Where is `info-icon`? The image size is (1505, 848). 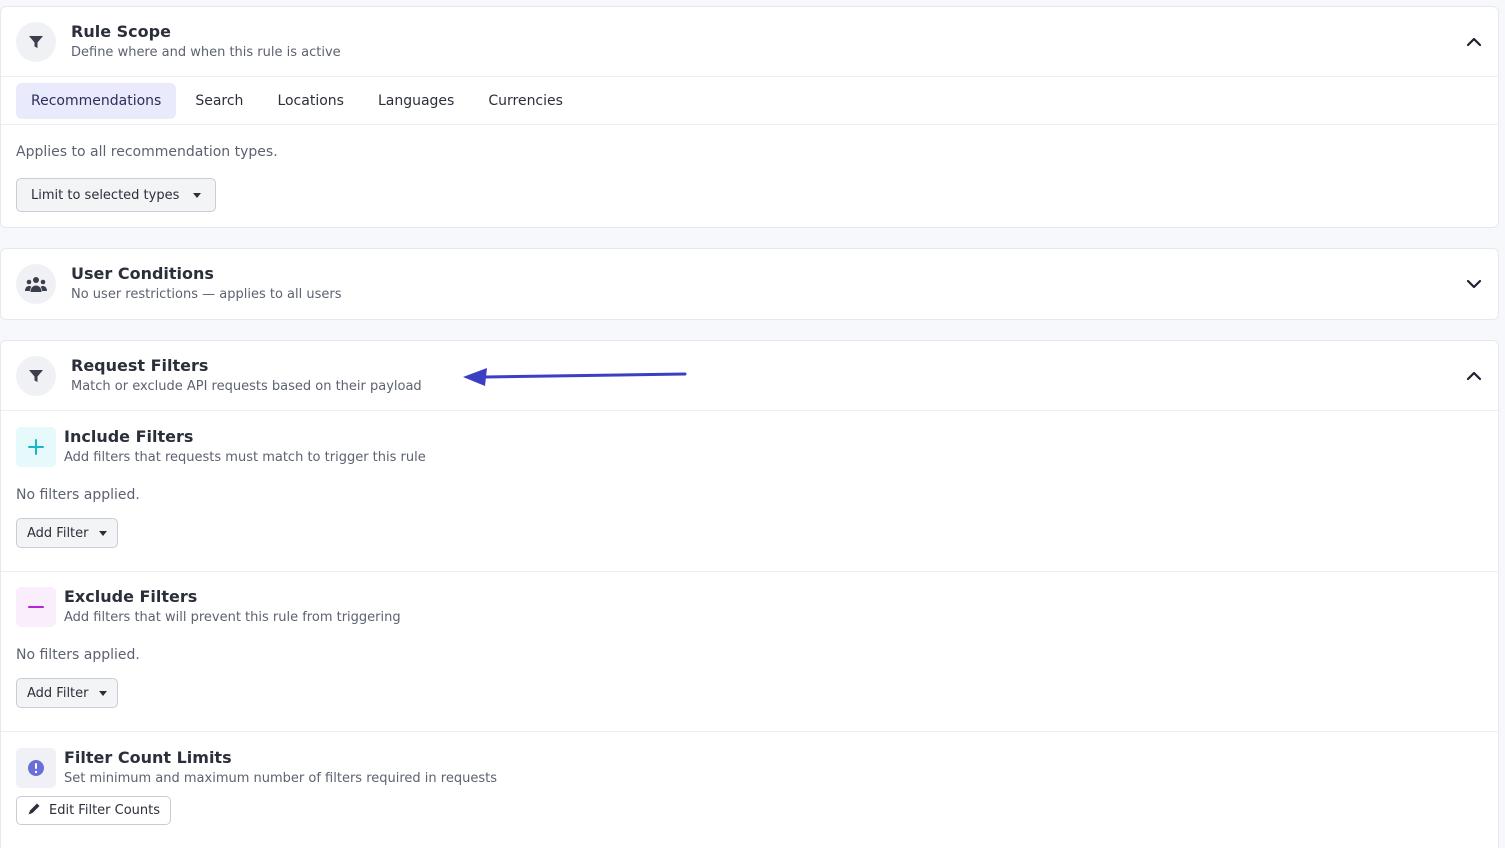
info-icon is located at coordinates (36, 768).